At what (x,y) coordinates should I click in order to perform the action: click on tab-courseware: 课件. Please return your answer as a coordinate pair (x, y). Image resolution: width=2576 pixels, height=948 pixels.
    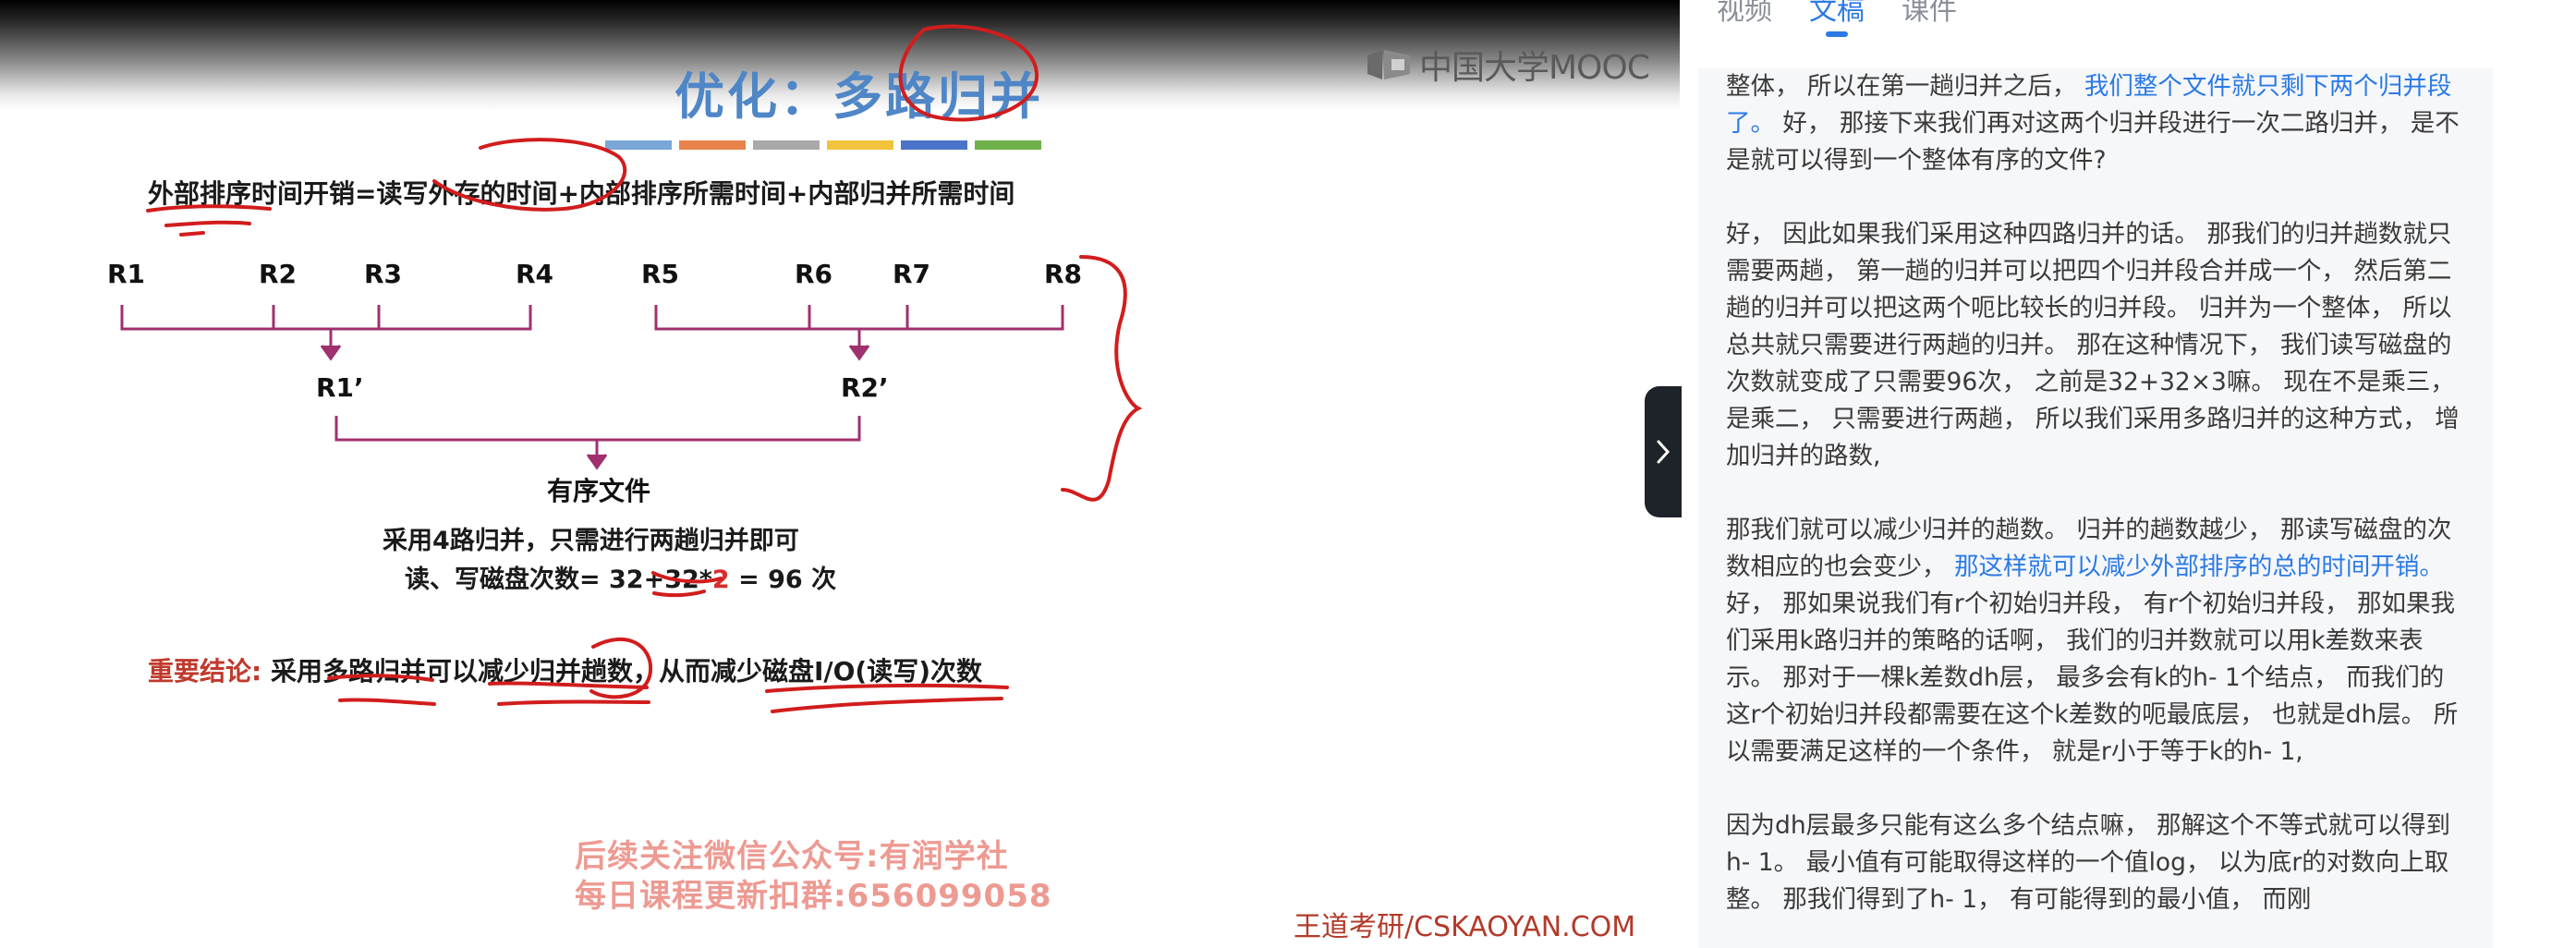
    Looking at the image, I should click on (1929, 14).